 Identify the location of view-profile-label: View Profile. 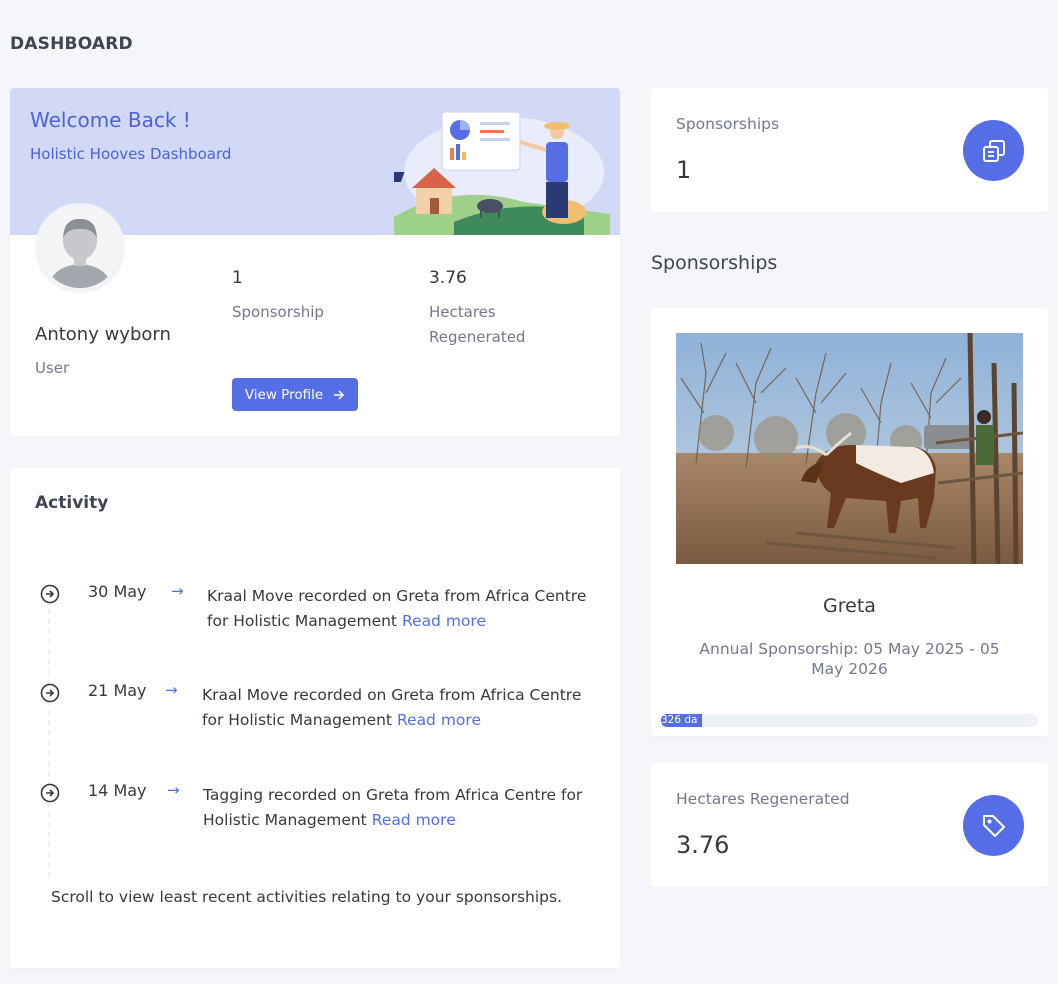
(284, 394).